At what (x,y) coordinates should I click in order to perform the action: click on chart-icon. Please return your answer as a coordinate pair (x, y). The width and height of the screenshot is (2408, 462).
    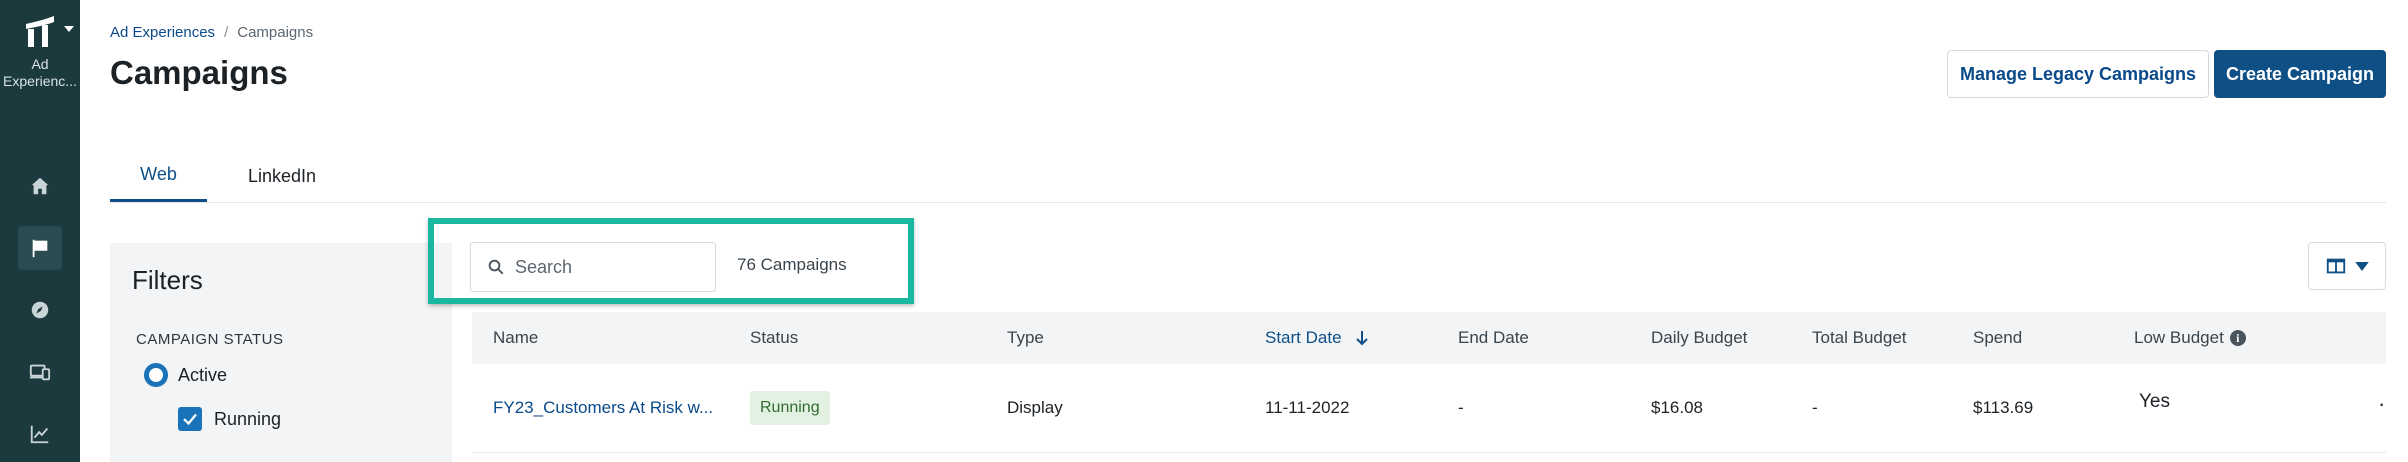
    Looking at the image, I should click on (39, 434).